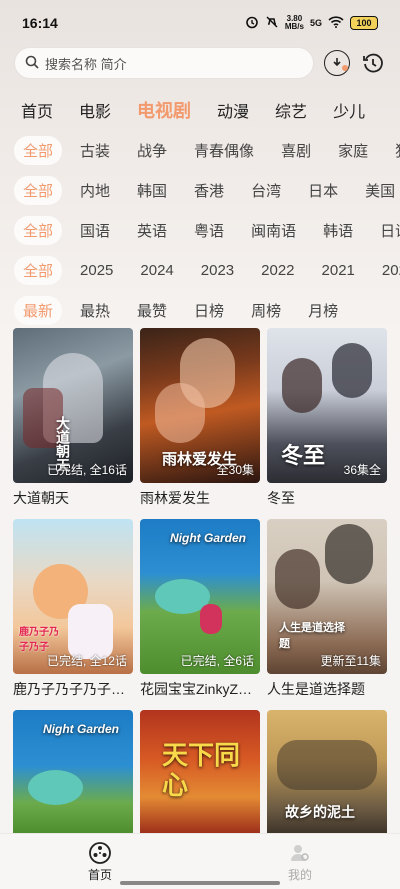 The image size is (400, 889). I want to click on media-card: 天下同心, so click(200, 772).